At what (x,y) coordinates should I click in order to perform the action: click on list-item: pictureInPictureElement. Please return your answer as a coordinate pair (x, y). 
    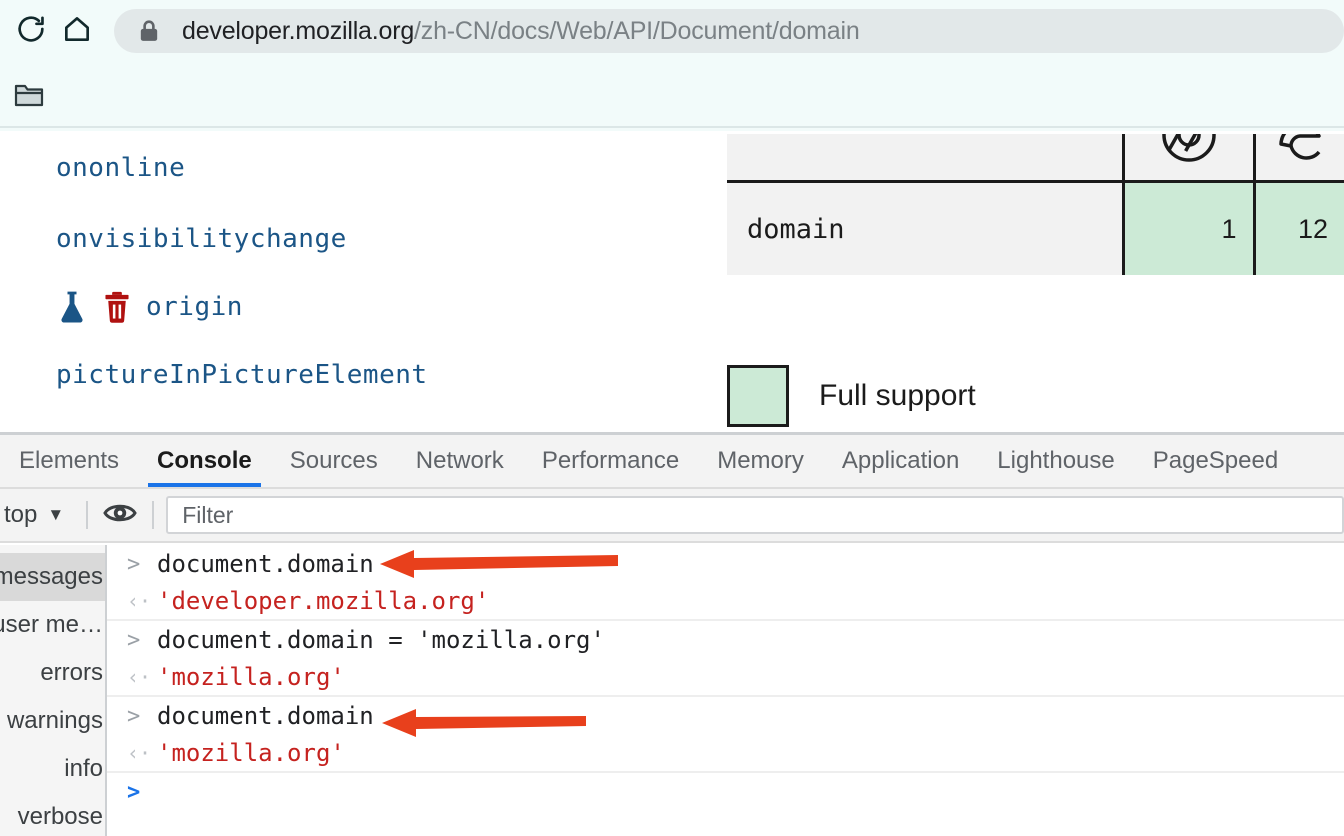
    Looking at the image, I should click on (363, 375).